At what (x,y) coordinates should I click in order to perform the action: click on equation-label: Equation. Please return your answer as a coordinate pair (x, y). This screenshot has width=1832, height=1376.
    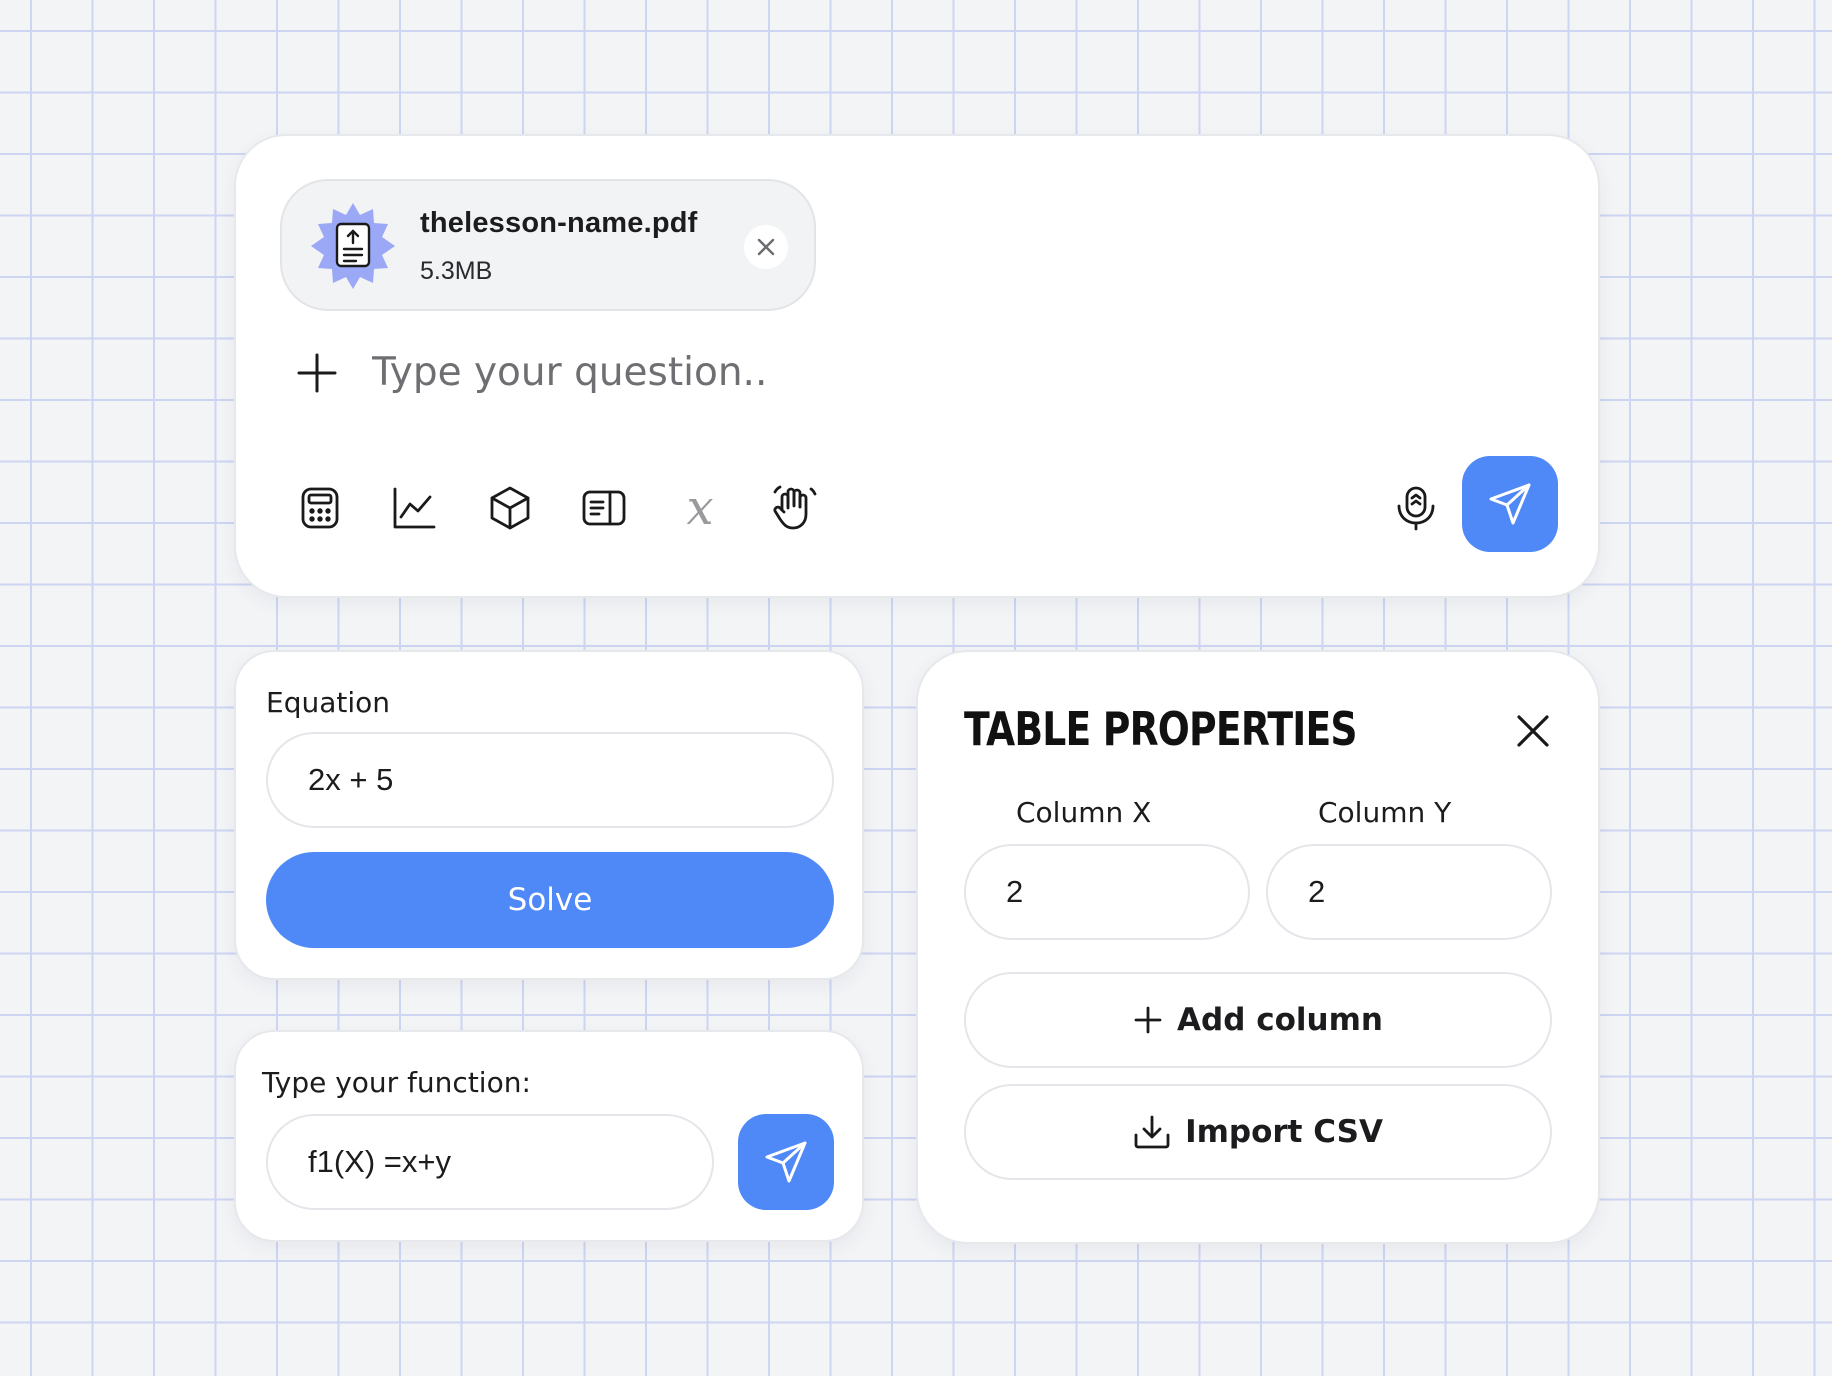
    Looking at the image, I should click on (328, 702).